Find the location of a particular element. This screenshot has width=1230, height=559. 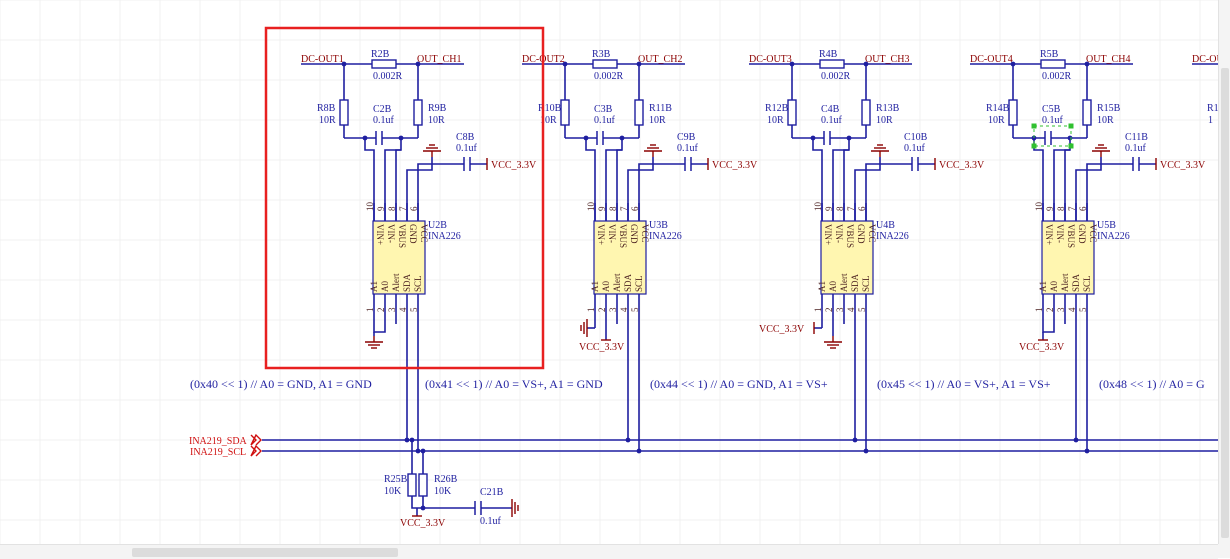

net-label-output: OUT_CH3 is located at coordinates (887, 59).